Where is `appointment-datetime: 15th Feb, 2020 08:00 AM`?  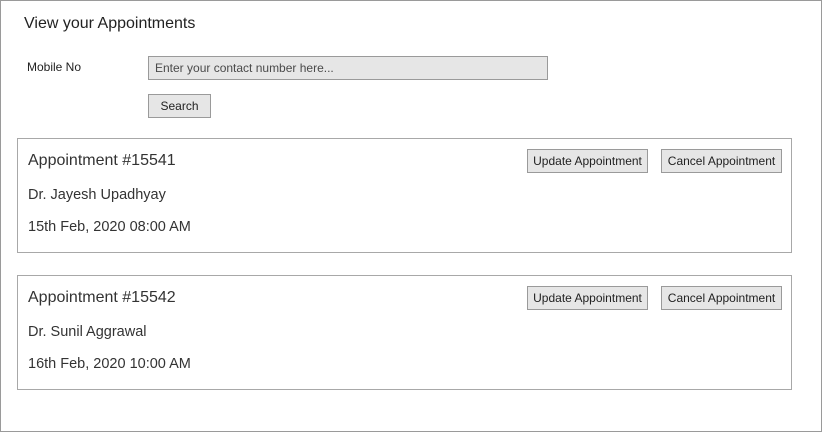 appointment-datetime: 15th Feb, 2020 08:00 AM is located at coordinates (109, 227).